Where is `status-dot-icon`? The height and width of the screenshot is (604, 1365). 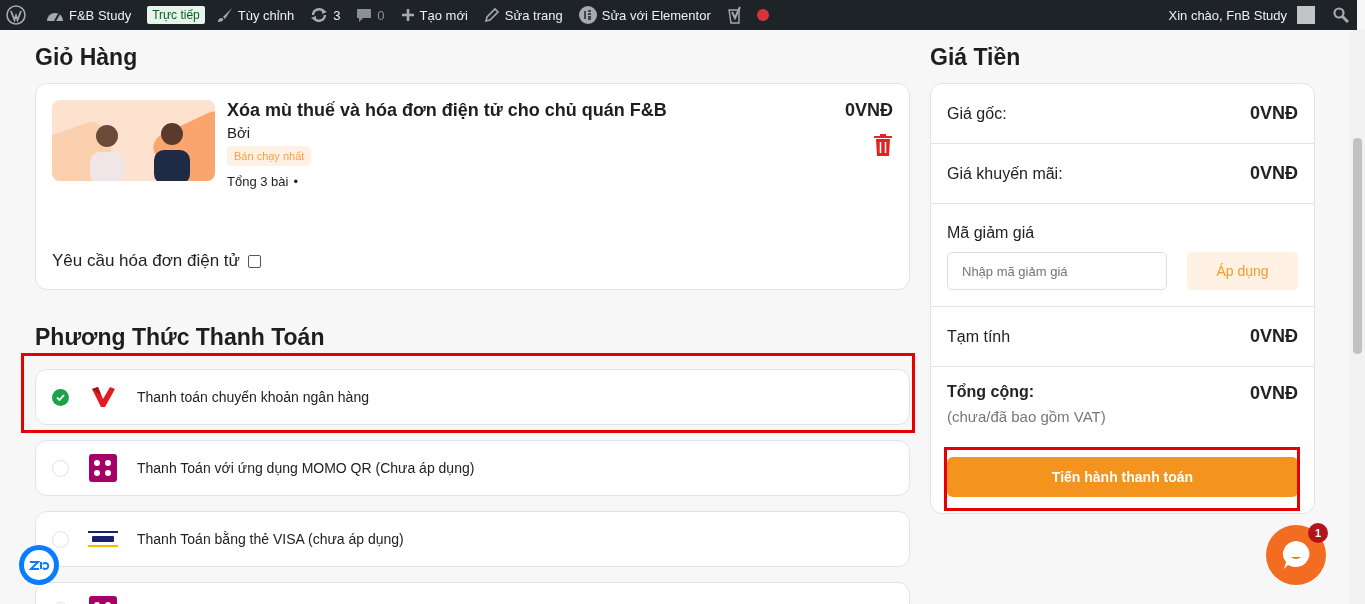
status-dot-icon is located at coordinates (762, 15).